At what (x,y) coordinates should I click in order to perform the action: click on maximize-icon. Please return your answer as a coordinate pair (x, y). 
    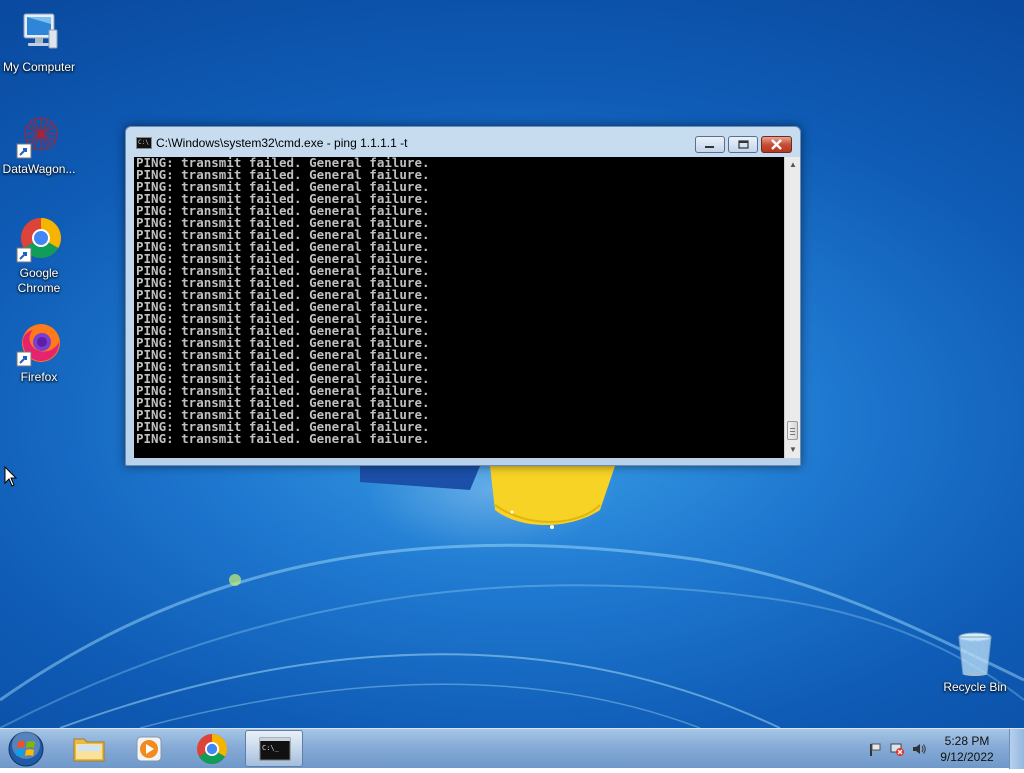
    Looking at the image, I should click on (743, 144).